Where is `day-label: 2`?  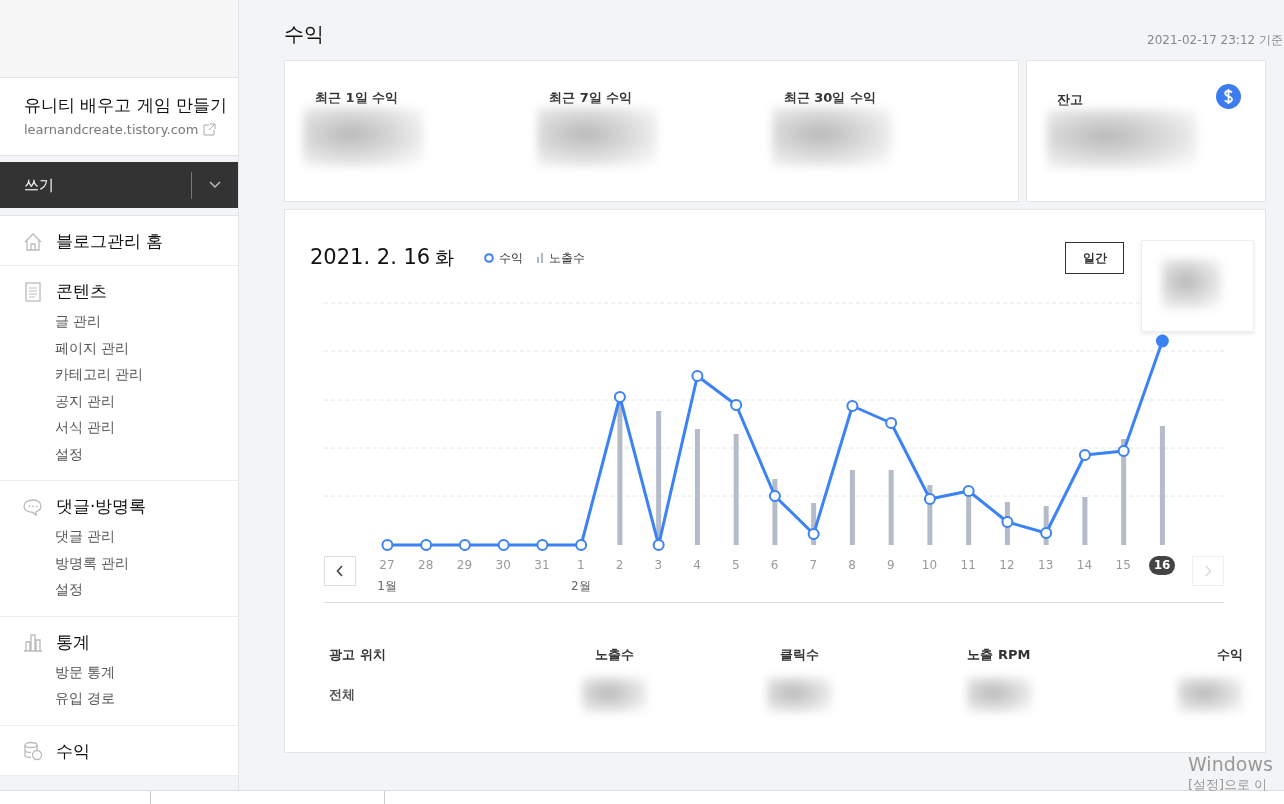 day-label: 2 is located at coordinates (619, 565).